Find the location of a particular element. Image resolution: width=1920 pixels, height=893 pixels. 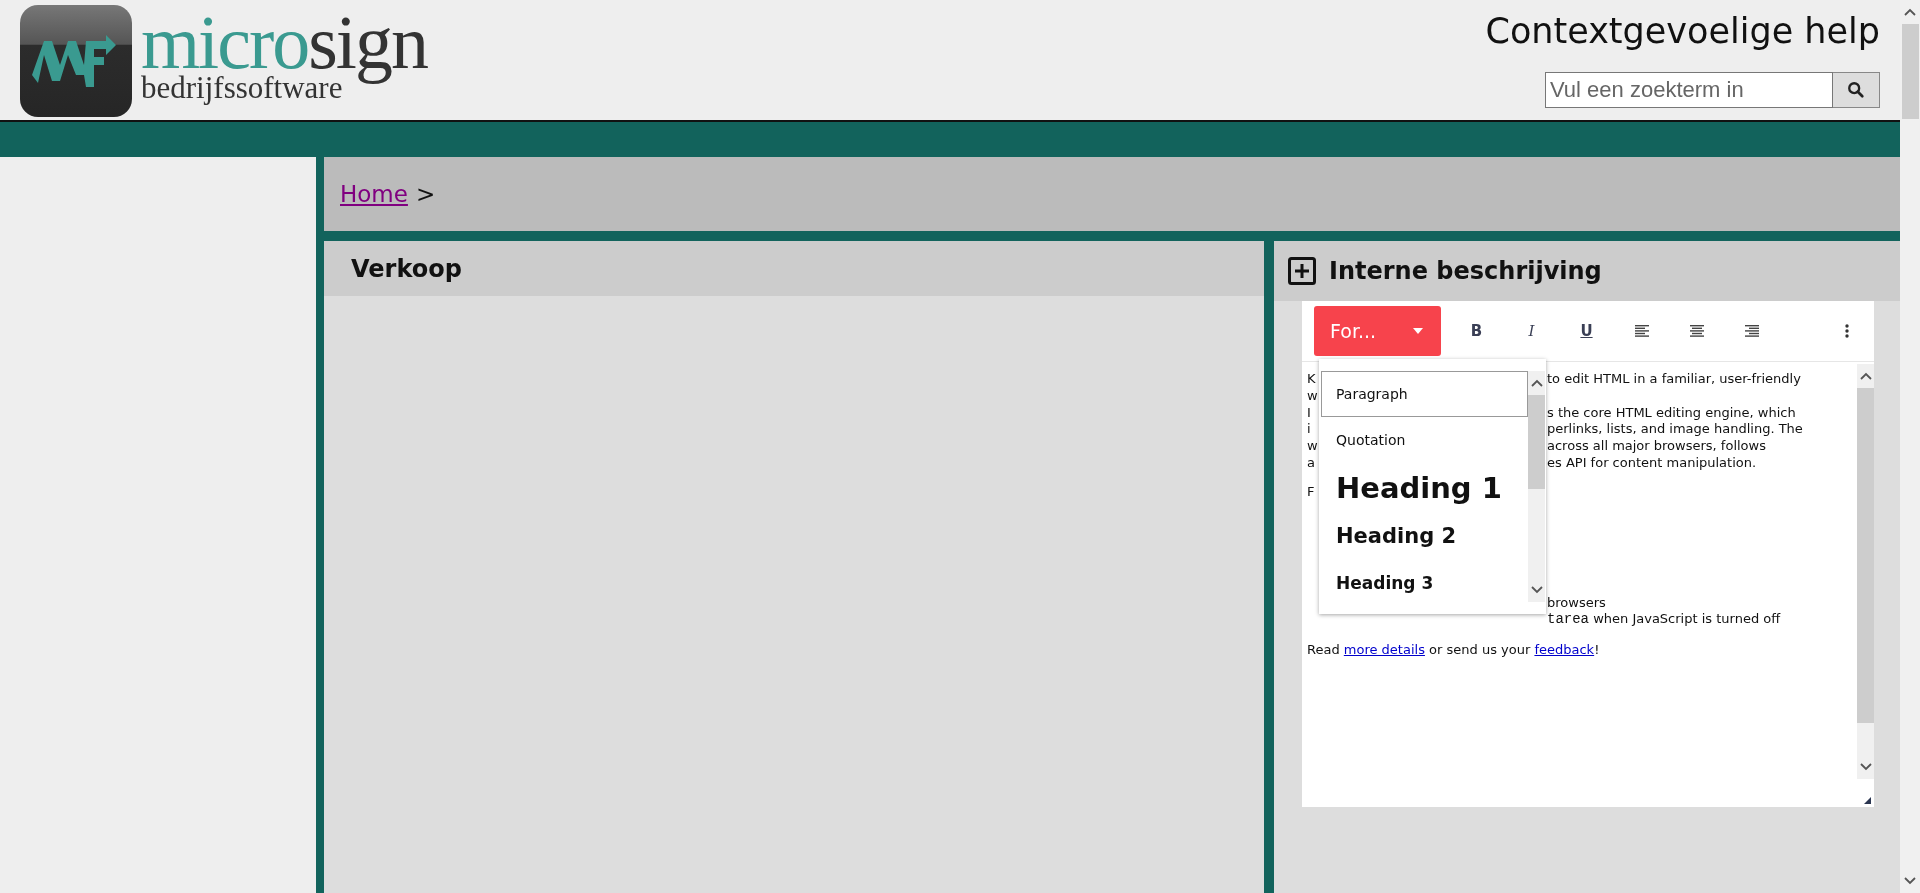

editor-paragraph: Read more details or send us your feedback! is located at coordinates (1454, 650).